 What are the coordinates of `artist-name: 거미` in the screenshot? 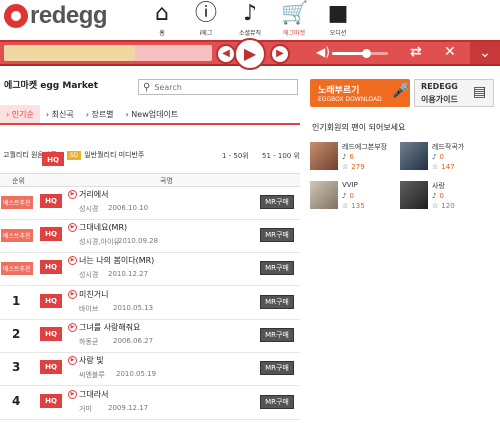 It's located at (85, 409).